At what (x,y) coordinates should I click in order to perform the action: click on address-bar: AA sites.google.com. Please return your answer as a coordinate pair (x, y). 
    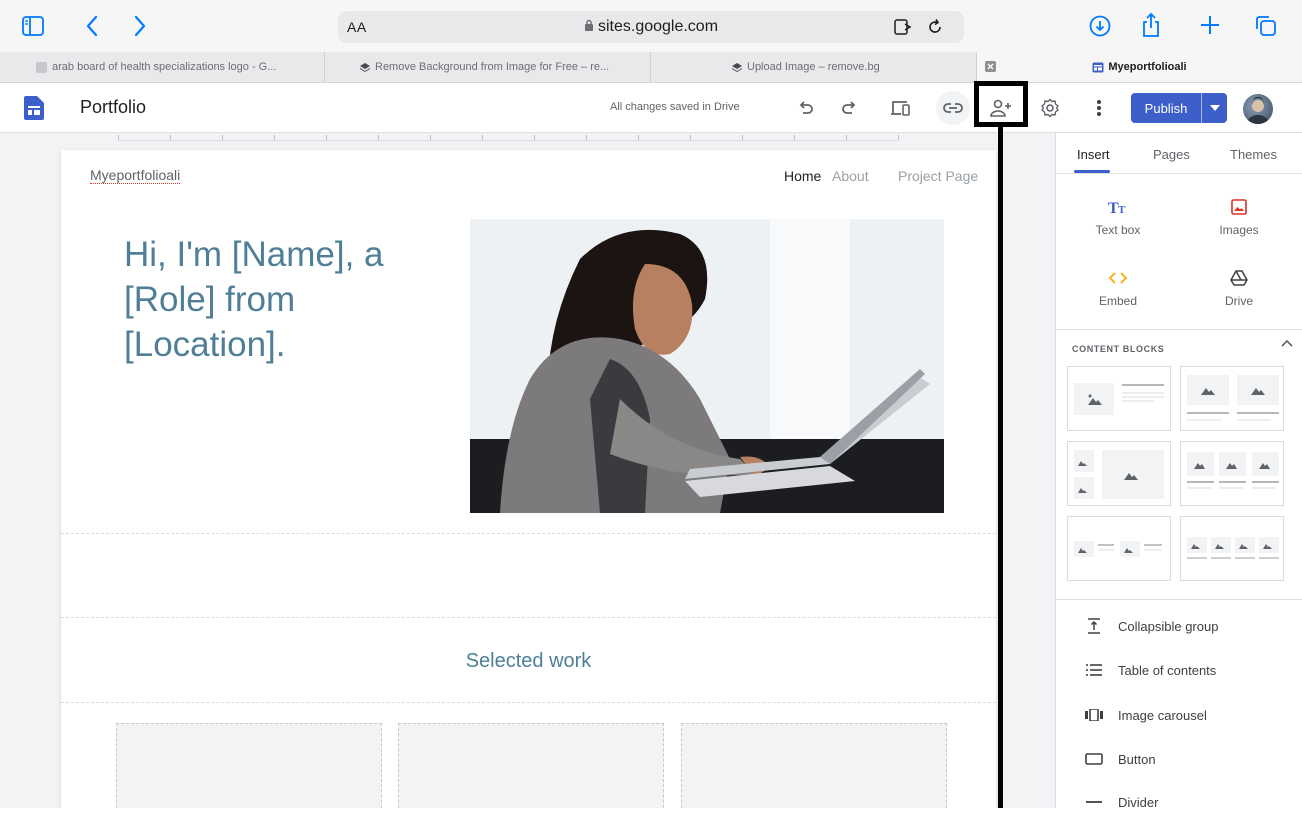
    Looking at the image, I should click on (651, 27).